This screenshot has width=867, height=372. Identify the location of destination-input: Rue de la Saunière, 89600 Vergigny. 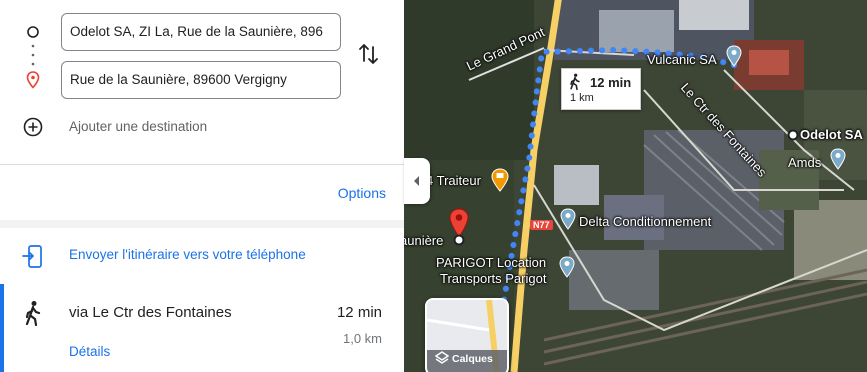
(201, 80).